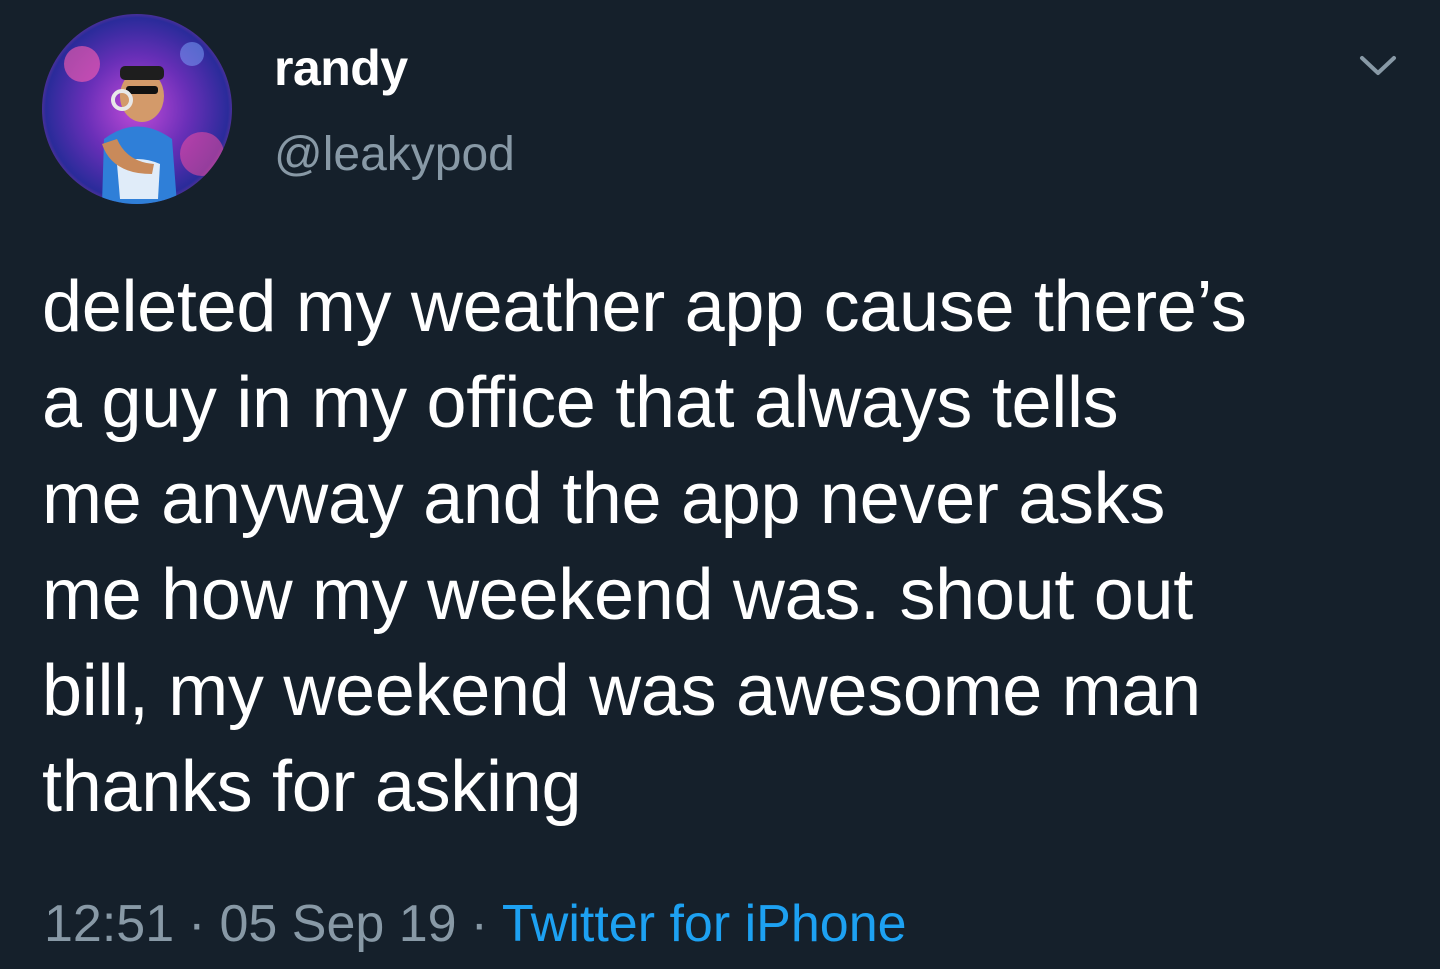  I want to click on avatar-image, so click(137, 109).